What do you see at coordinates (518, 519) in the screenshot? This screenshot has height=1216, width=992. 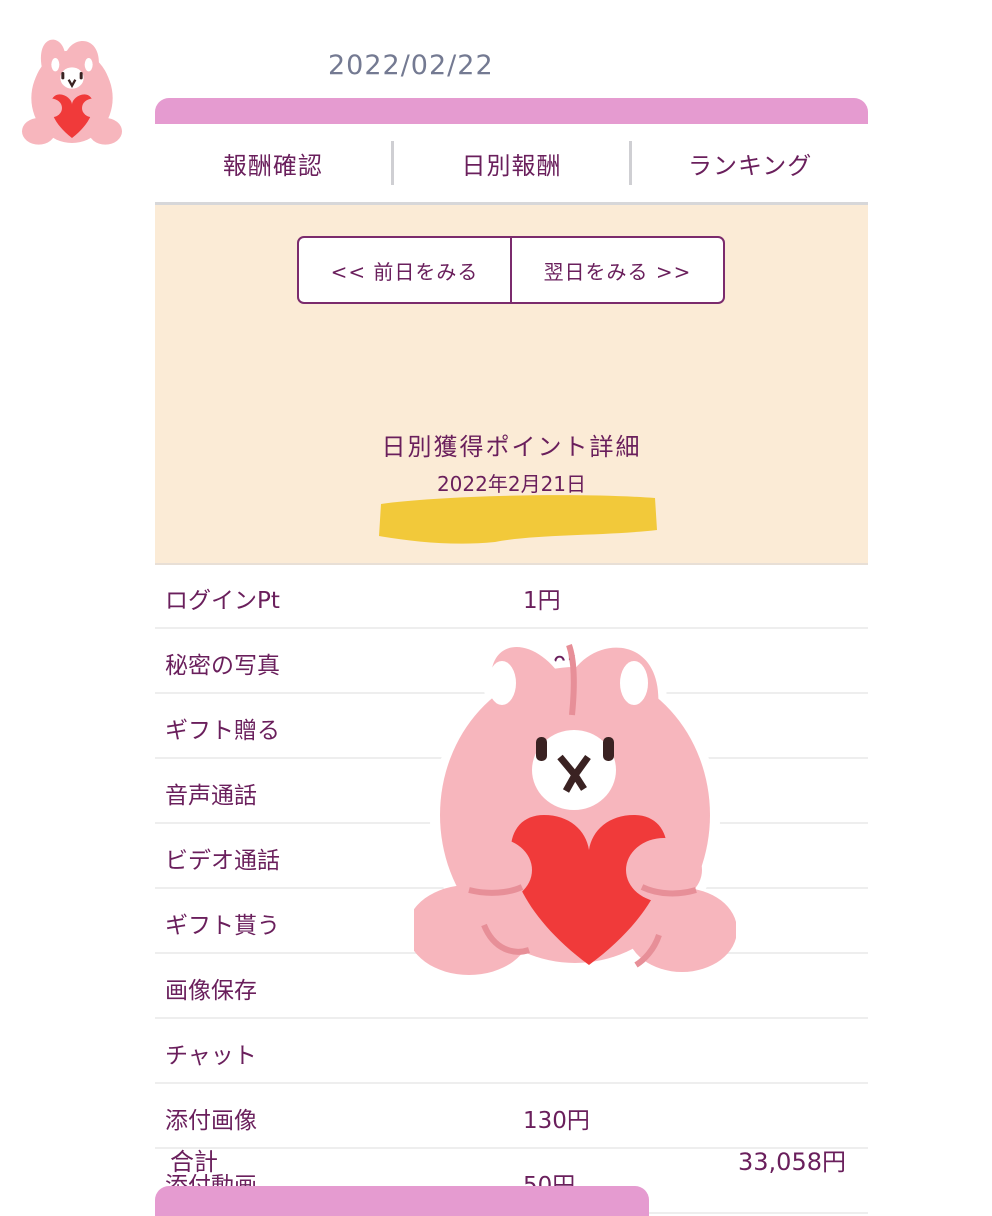 I see `redaction-marker-icon` at bounding box center [518, 519].